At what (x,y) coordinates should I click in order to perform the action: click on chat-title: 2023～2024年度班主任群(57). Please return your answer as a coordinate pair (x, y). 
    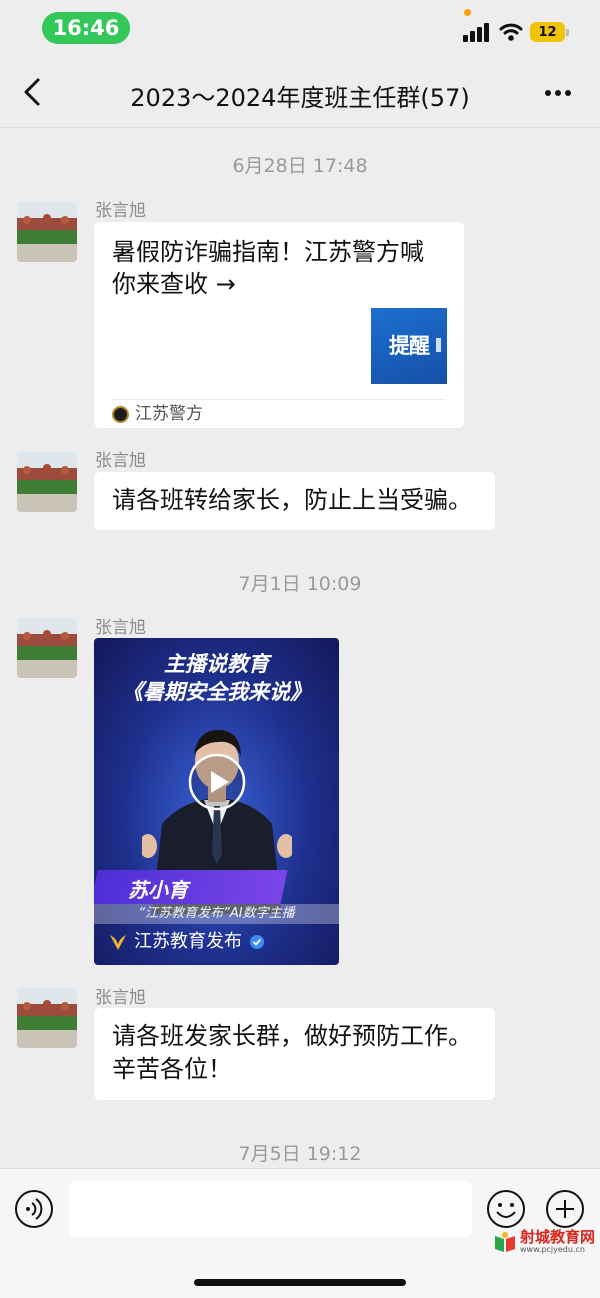
    Looking at the image, I should click on (300, 98).